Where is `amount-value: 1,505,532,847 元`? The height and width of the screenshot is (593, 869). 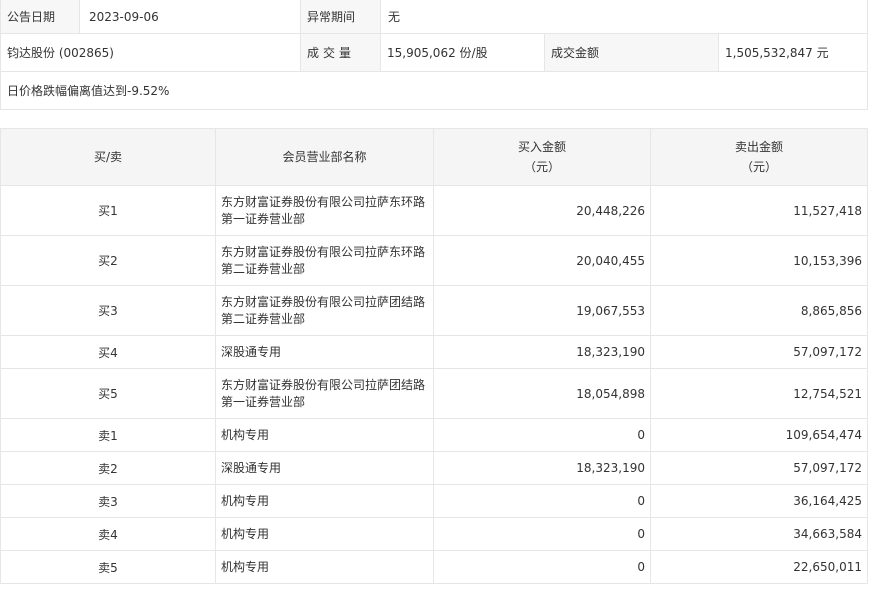
amount-value: 1,505,532,847 元 is located at coordinates (777, 53).